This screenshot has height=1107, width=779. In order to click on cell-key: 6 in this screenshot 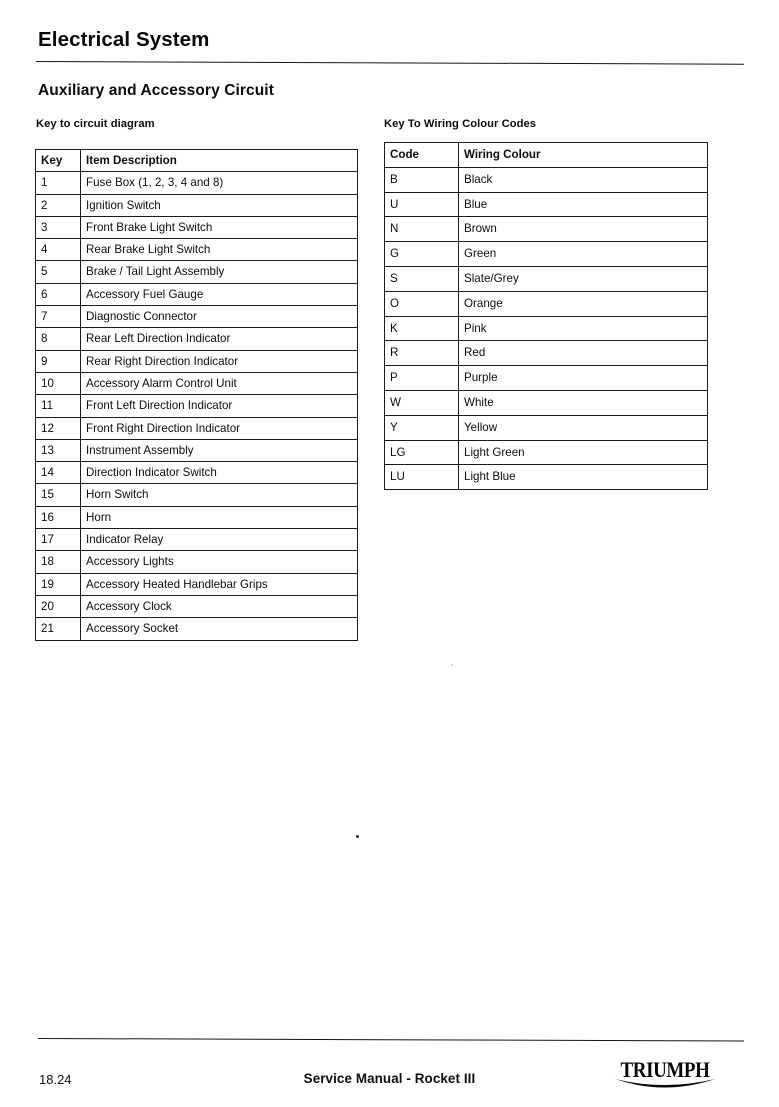, I will do `click(58, 294)`.